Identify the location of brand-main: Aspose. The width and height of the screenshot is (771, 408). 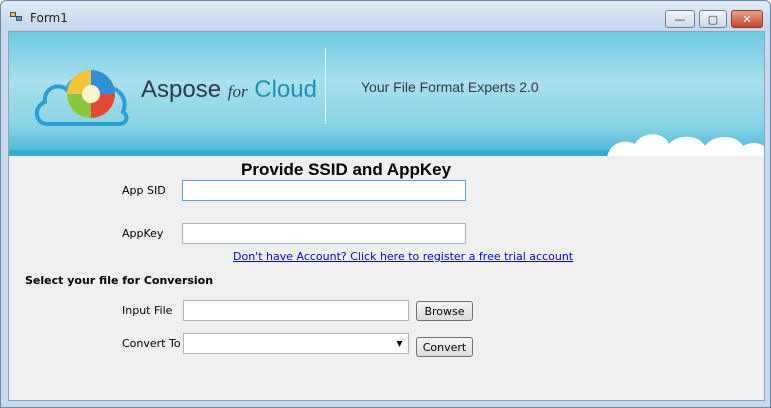
(181, 89).